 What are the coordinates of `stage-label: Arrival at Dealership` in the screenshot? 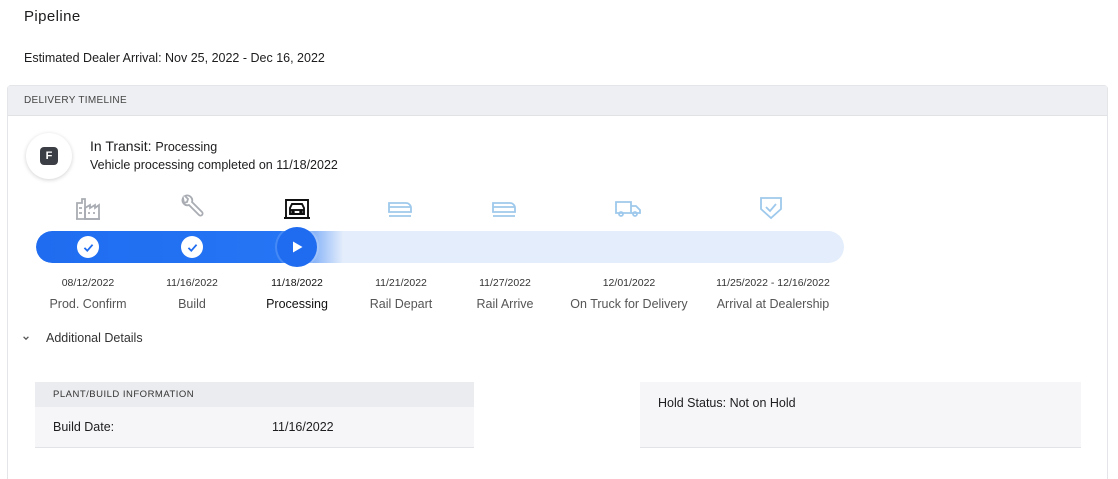 It's located at (773, 304).